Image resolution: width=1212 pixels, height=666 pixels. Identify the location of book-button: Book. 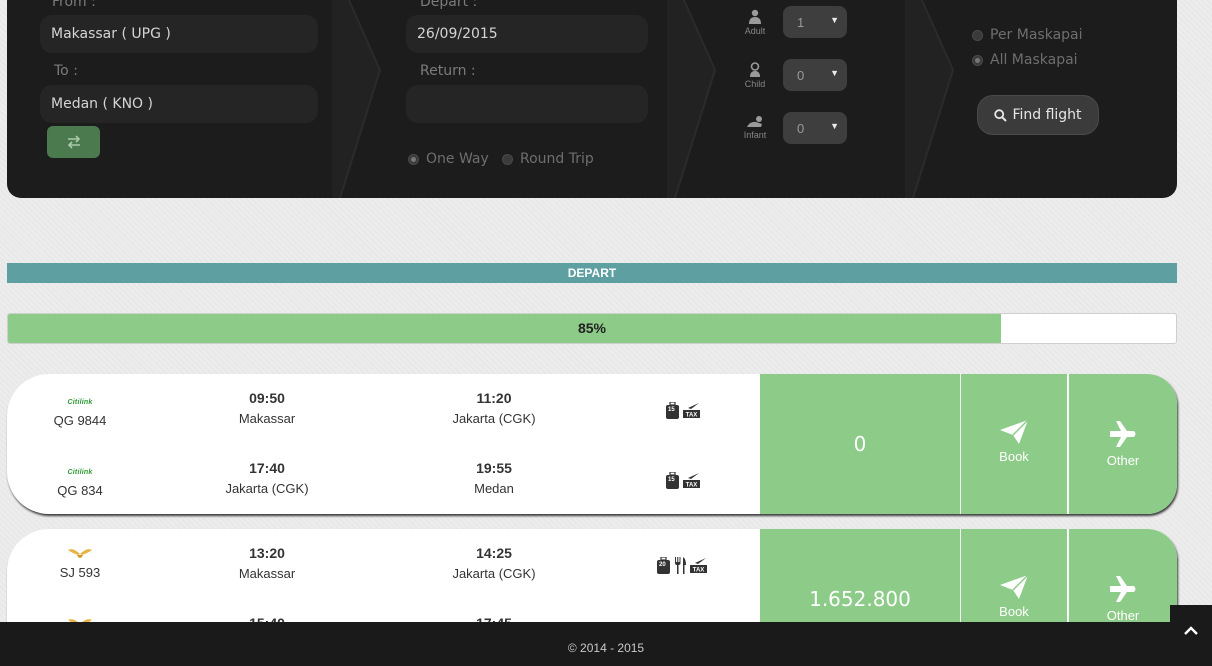
(1013, 444).